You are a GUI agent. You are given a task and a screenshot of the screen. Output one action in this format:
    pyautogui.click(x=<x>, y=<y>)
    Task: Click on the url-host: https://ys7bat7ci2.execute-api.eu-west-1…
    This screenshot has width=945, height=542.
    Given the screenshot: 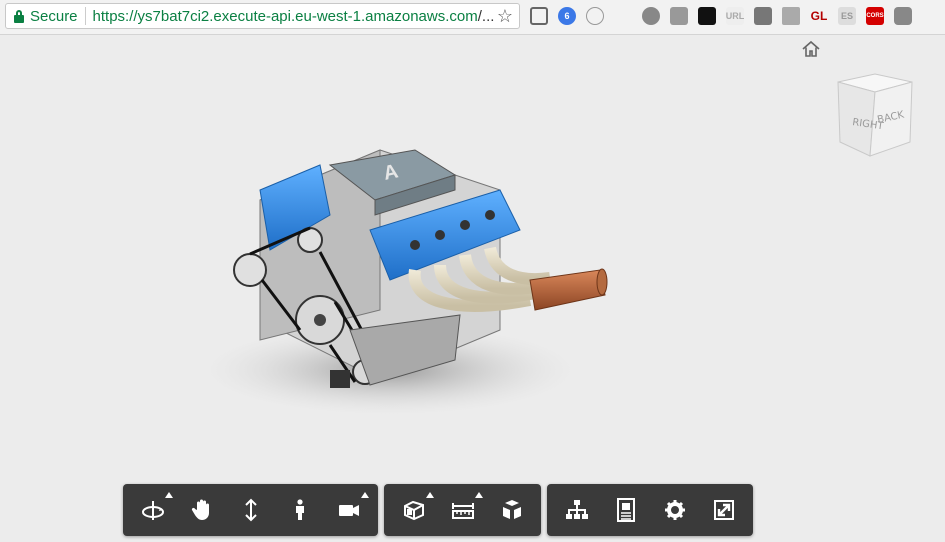 What is the action you would take?
    pyautogui.click(x=285, y=16)
    